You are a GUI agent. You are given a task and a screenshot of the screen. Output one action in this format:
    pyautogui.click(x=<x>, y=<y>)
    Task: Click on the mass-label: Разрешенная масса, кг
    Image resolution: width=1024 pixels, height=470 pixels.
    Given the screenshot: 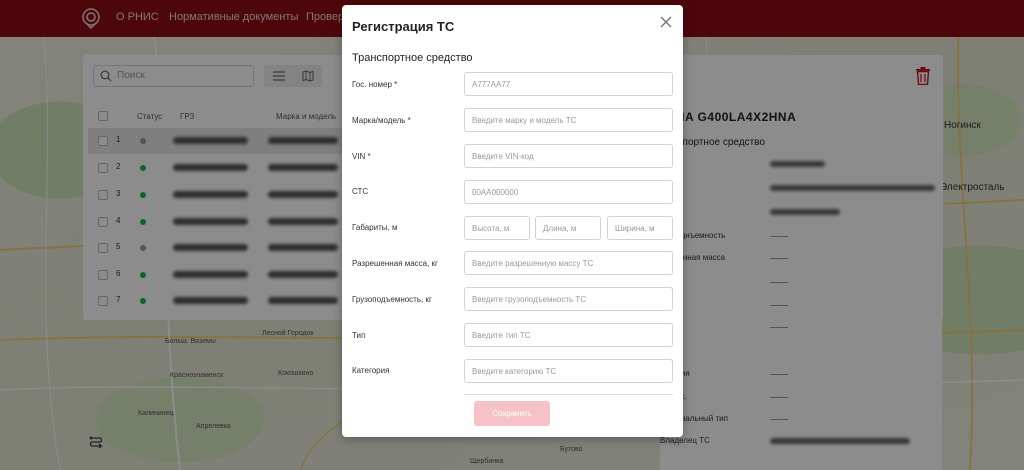 What is the action you would take?
    pyautogui.click(x=395, y=263)
    